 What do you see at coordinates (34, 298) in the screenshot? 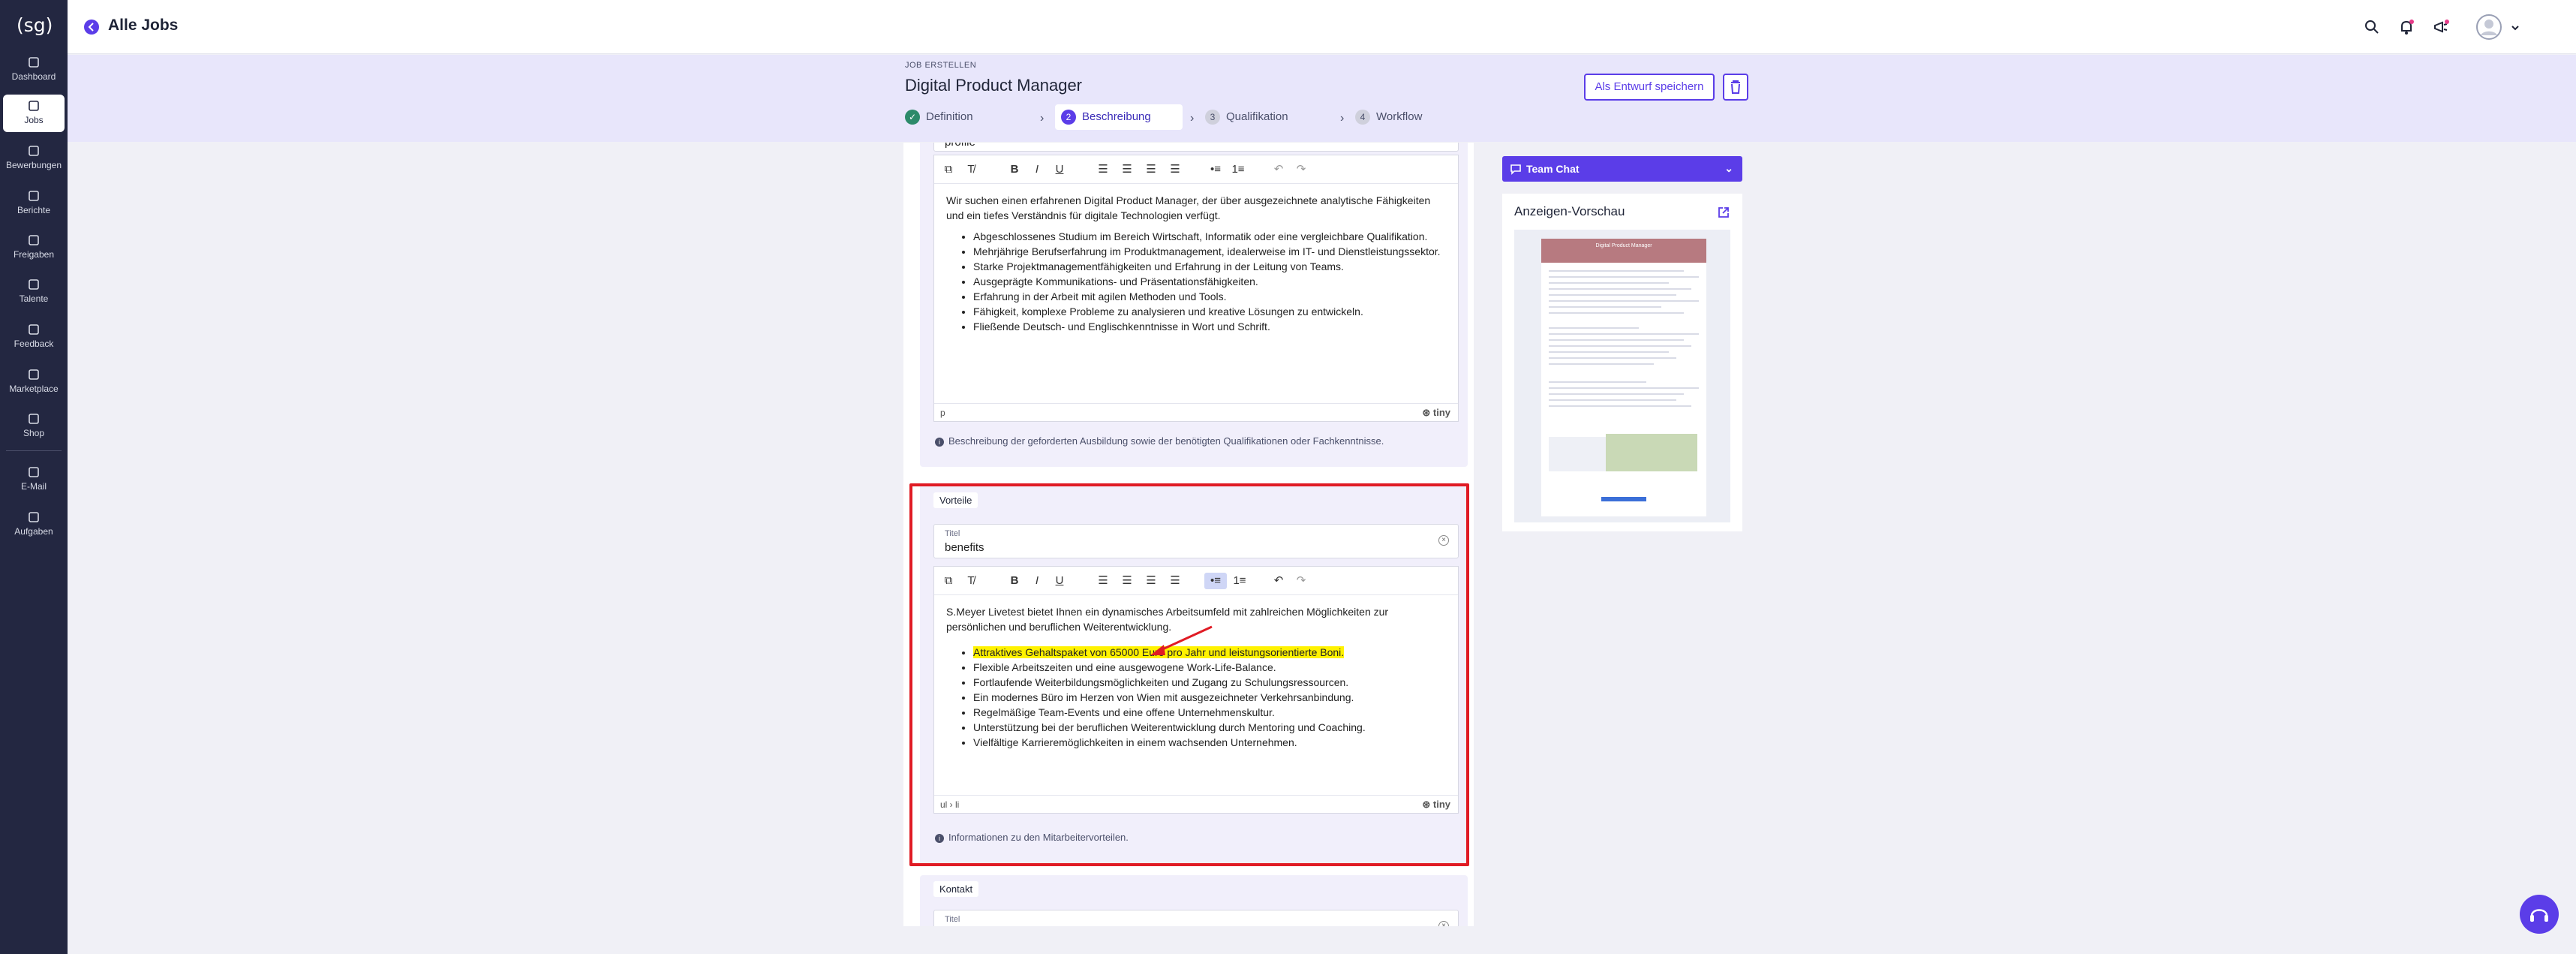
I see `sidebar-item-label: Talente` at bounding box center [34, 298].